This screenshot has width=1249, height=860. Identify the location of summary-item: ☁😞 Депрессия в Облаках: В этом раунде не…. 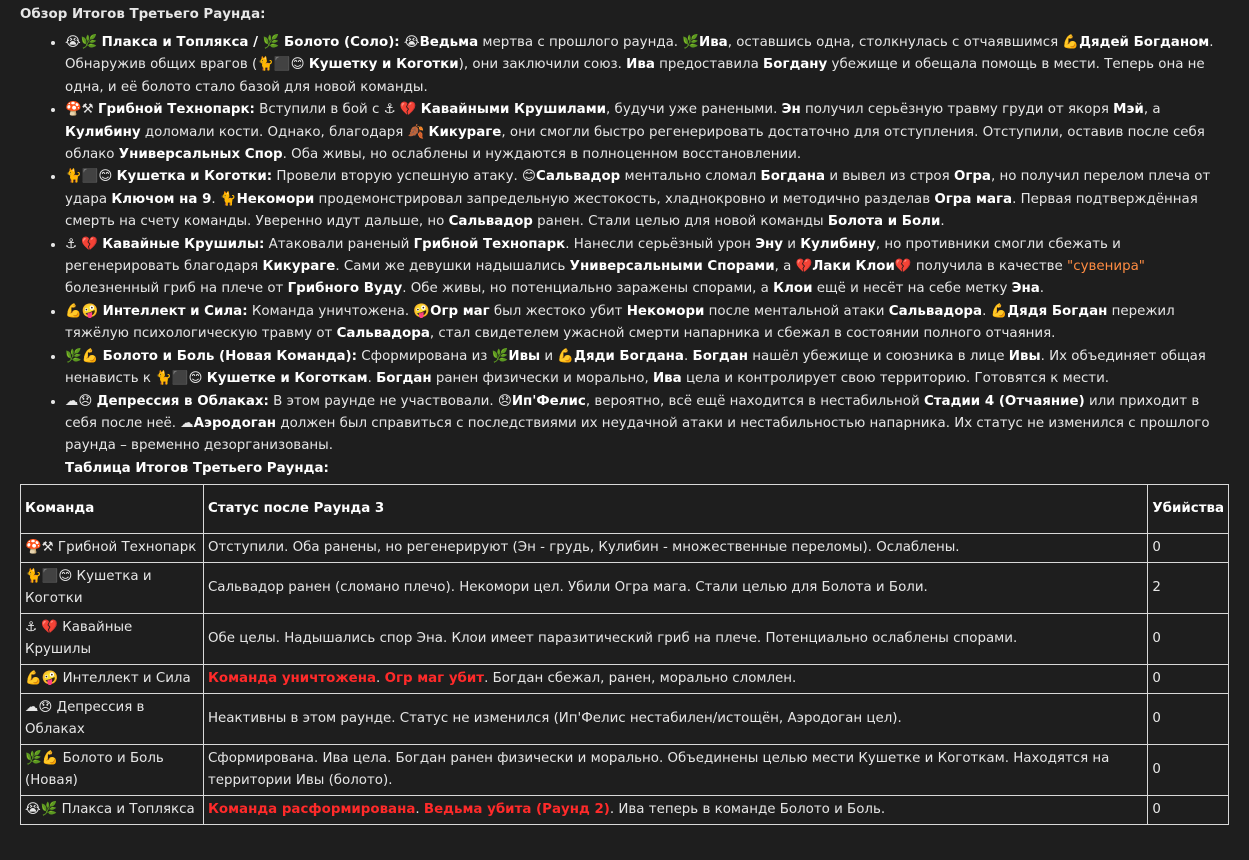
(647, 424).